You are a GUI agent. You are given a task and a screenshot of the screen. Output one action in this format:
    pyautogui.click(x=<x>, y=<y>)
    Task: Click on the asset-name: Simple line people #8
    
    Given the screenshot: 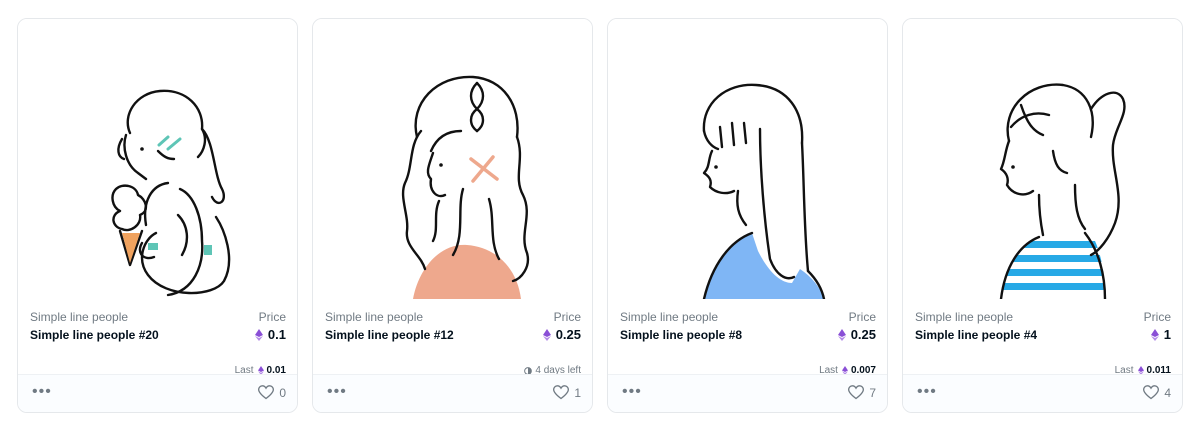 What is the action you would take?
    pyautogui.click(x=681, y=335)
    